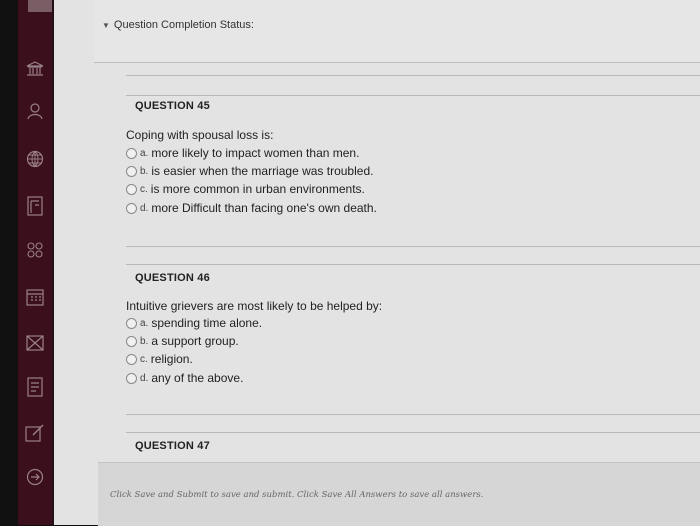 The image size is (700, 526). What do you see at coordinates (184, 378) in the screenshot?
I see `answer-choice: d. any of the above.` at bounding box center [184, 378].